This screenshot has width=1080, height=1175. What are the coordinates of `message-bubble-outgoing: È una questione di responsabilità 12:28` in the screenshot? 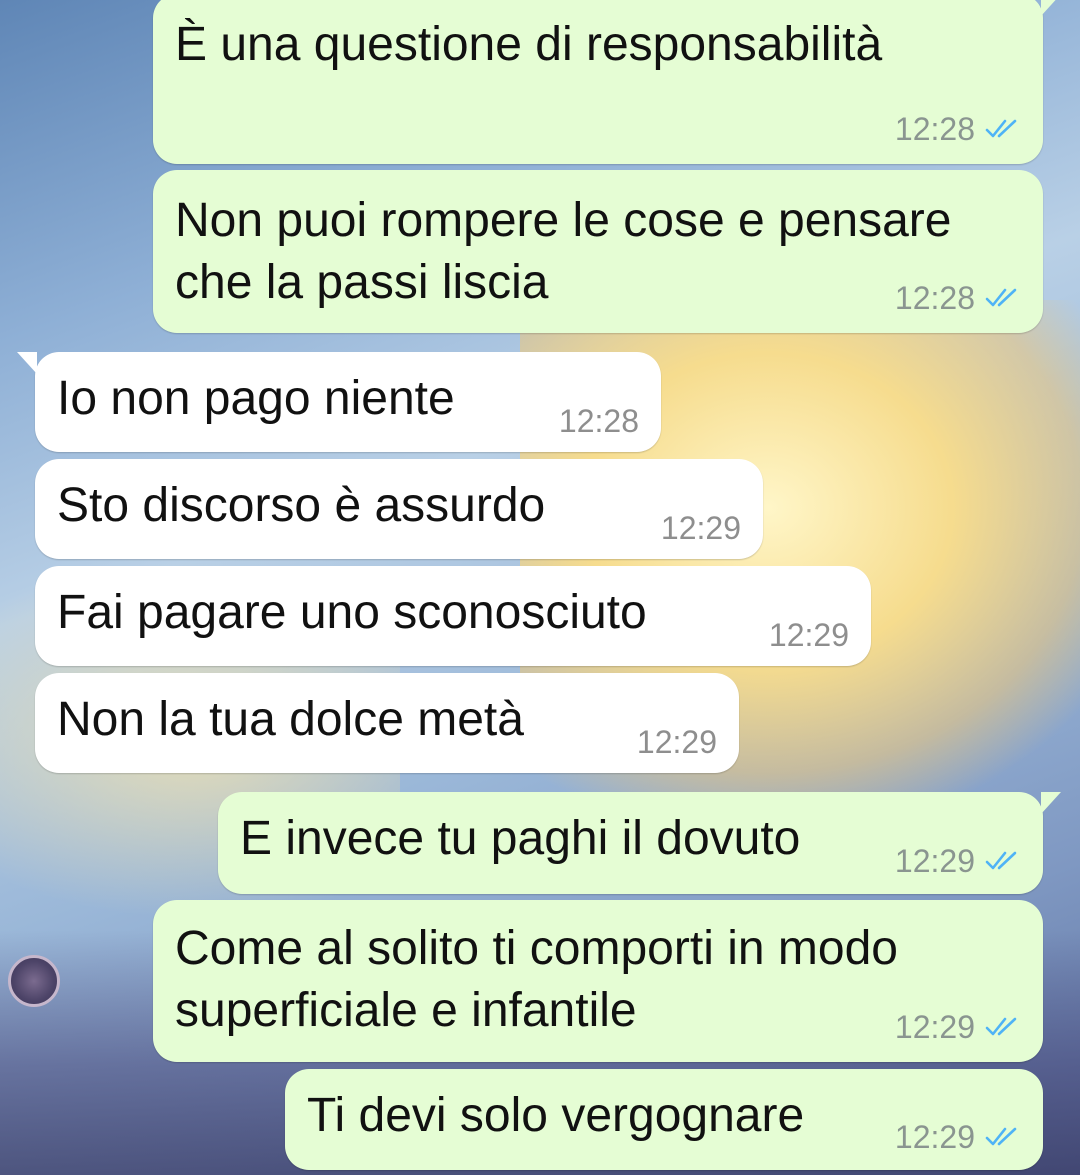 It's located at (607, 82).